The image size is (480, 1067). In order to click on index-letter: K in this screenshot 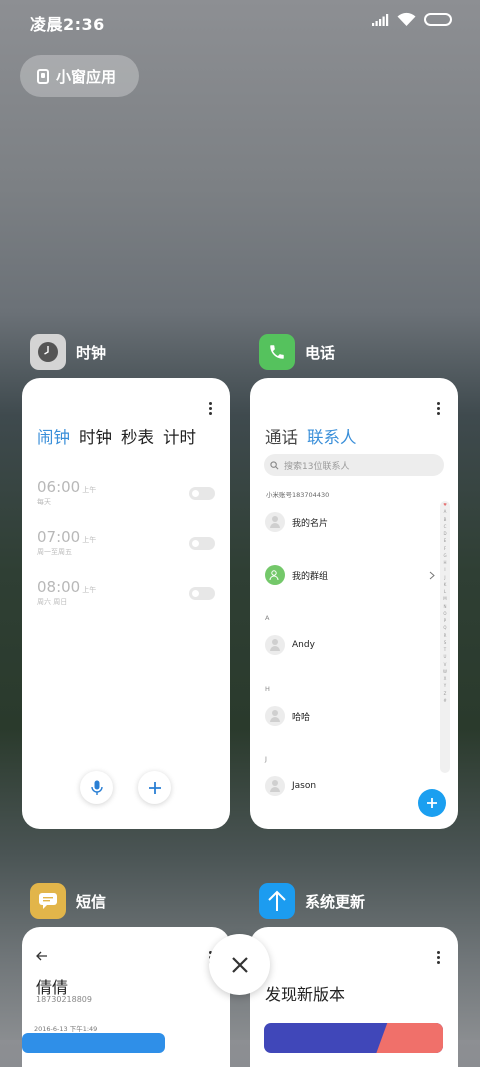, I will do `click(445, 584)`.